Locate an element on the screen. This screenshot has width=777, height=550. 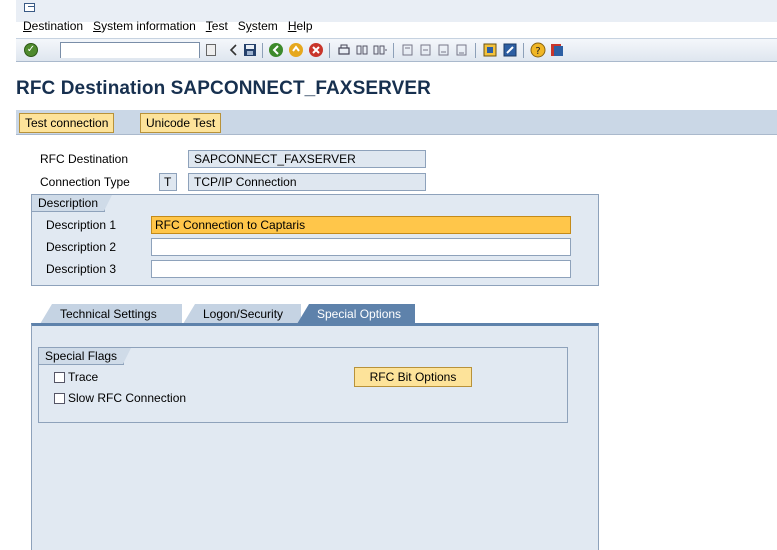
unicode-test-button: Unicode Test is located at coordinates (181, 123).